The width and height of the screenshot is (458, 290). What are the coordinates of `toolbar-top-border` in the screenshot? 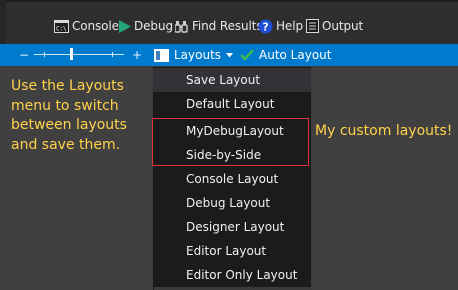 It's located at (229, 1).